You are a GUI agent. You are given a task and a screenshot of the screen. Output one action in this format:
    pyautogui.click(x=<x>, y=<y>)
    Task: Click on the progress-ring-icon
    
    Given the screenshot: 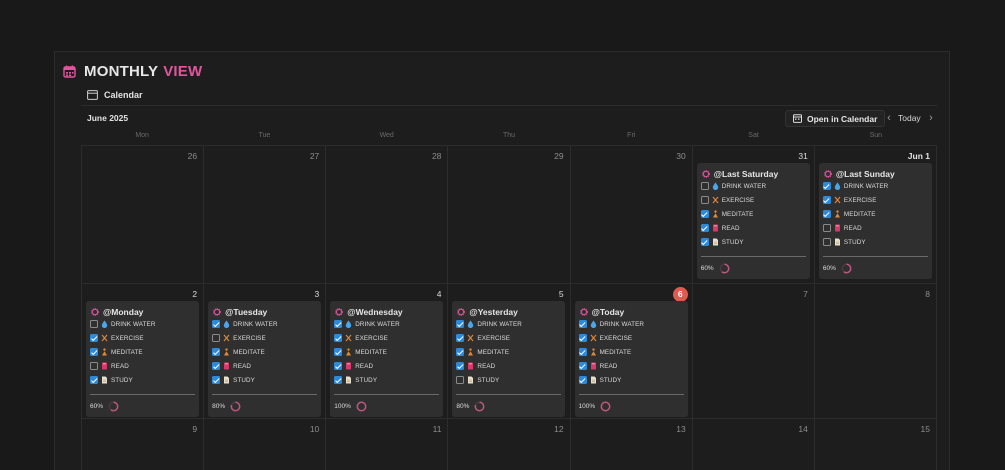 What is the action you would take?
    pyautogui.click(x=113, y=406)
    